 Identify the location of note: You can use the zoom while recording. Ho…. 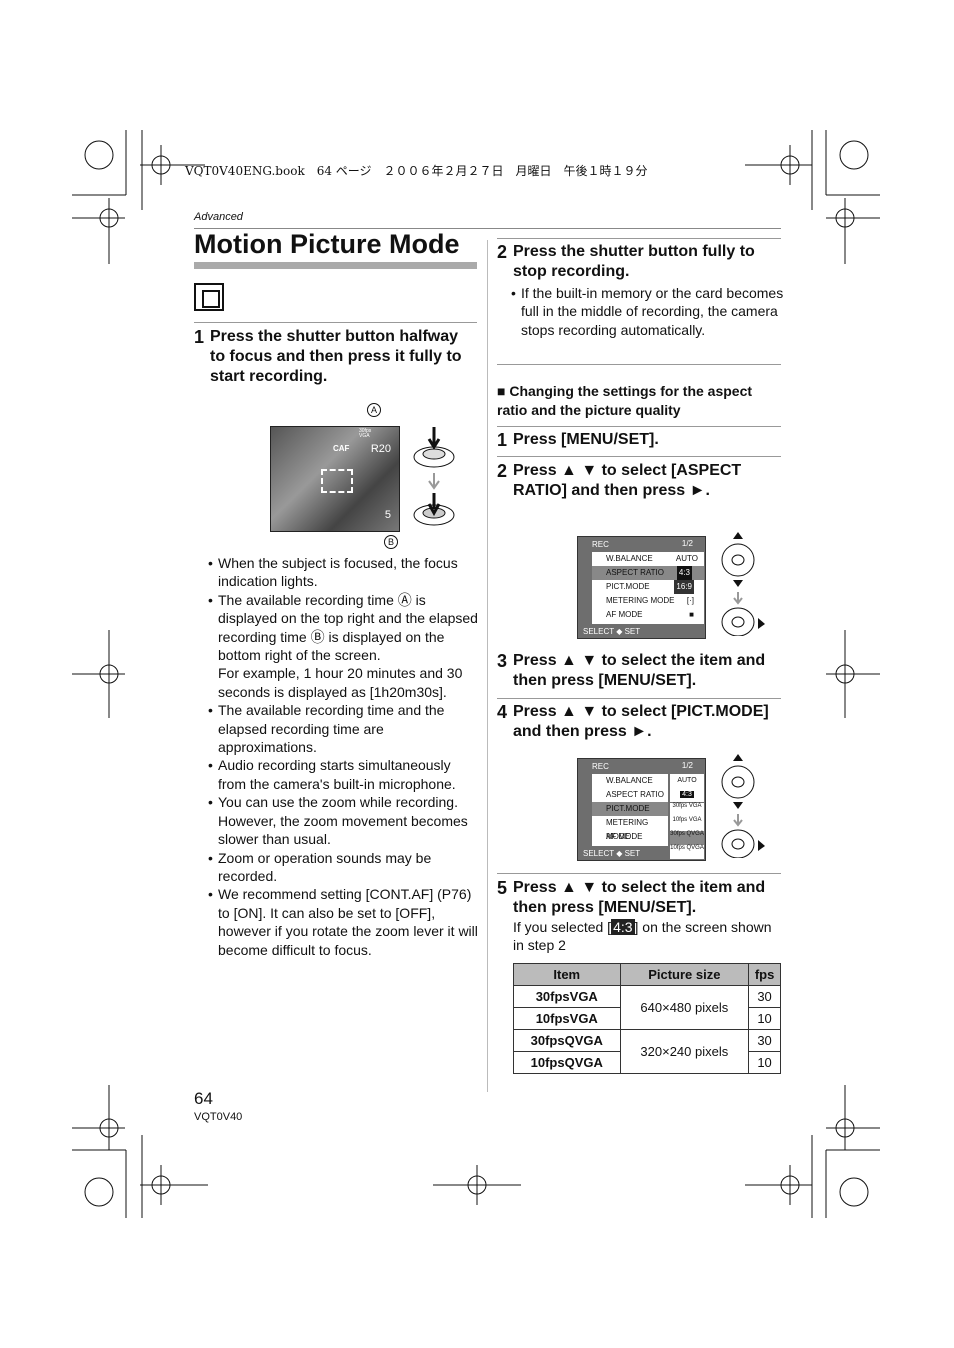
(343, 820).